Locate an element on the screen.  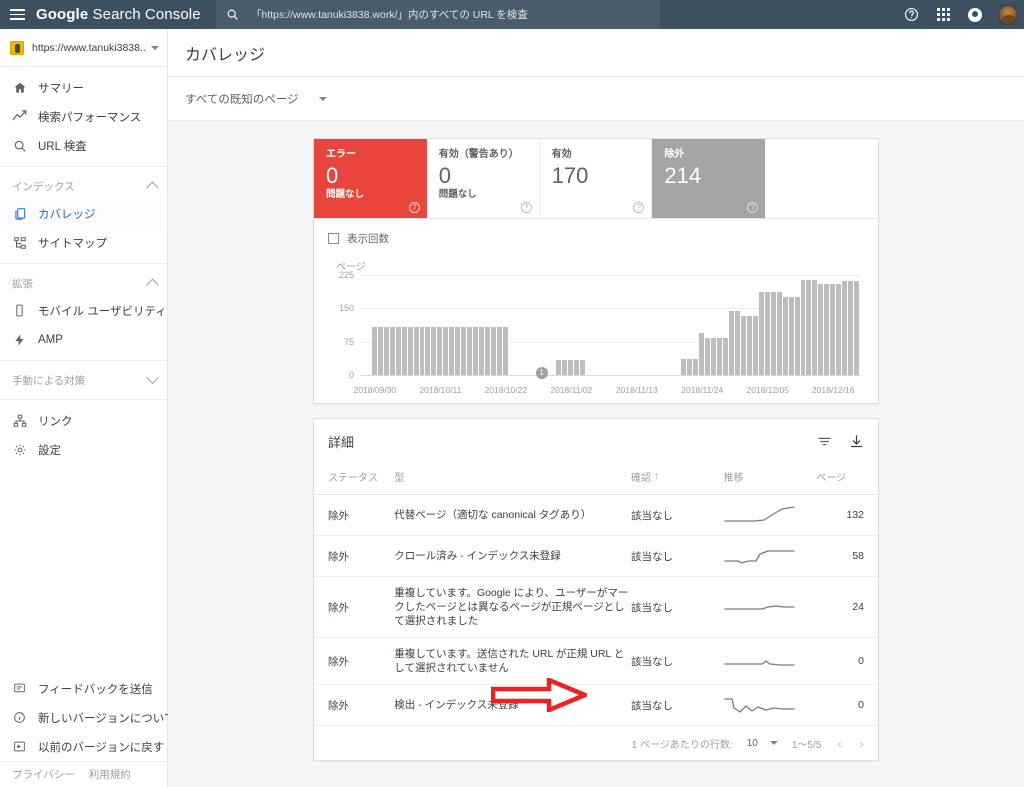
table-row: 除外 検出 - インデックス未登録 該当なし 0 is located at coordinates (596, 705).